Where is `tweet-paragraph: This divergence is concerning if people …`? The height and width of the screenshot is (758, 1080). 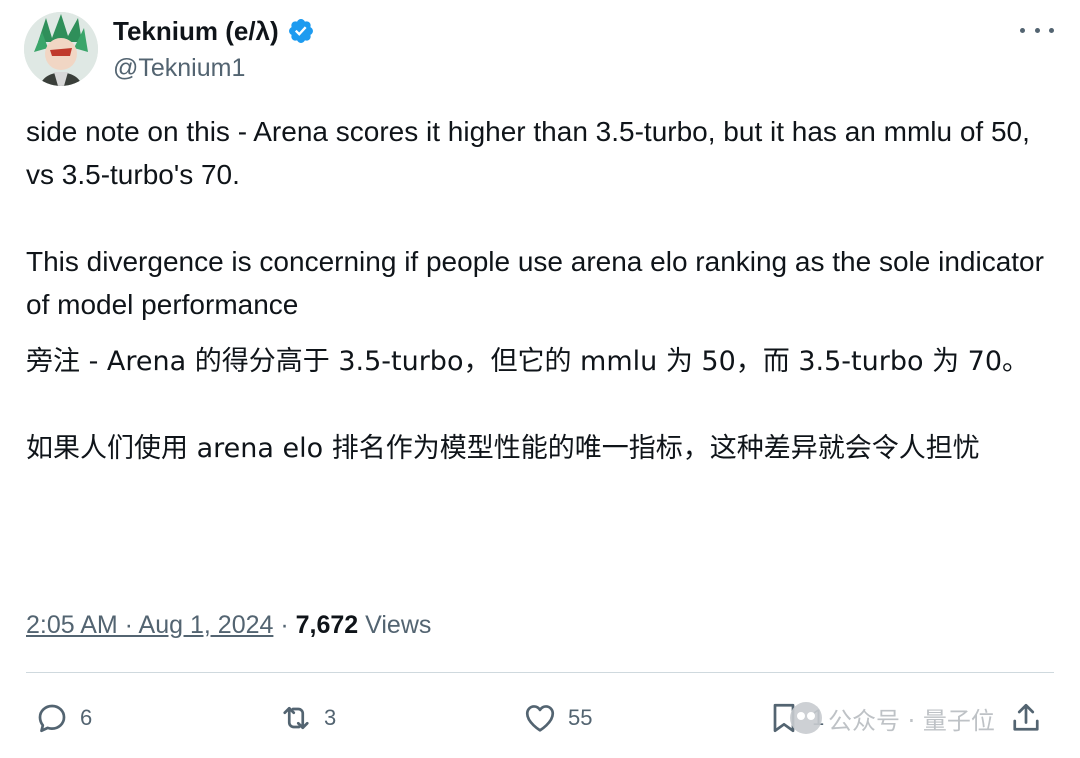 tweet-paragraph: This divergence is concerning if people … is located at coordinates (535, 283).